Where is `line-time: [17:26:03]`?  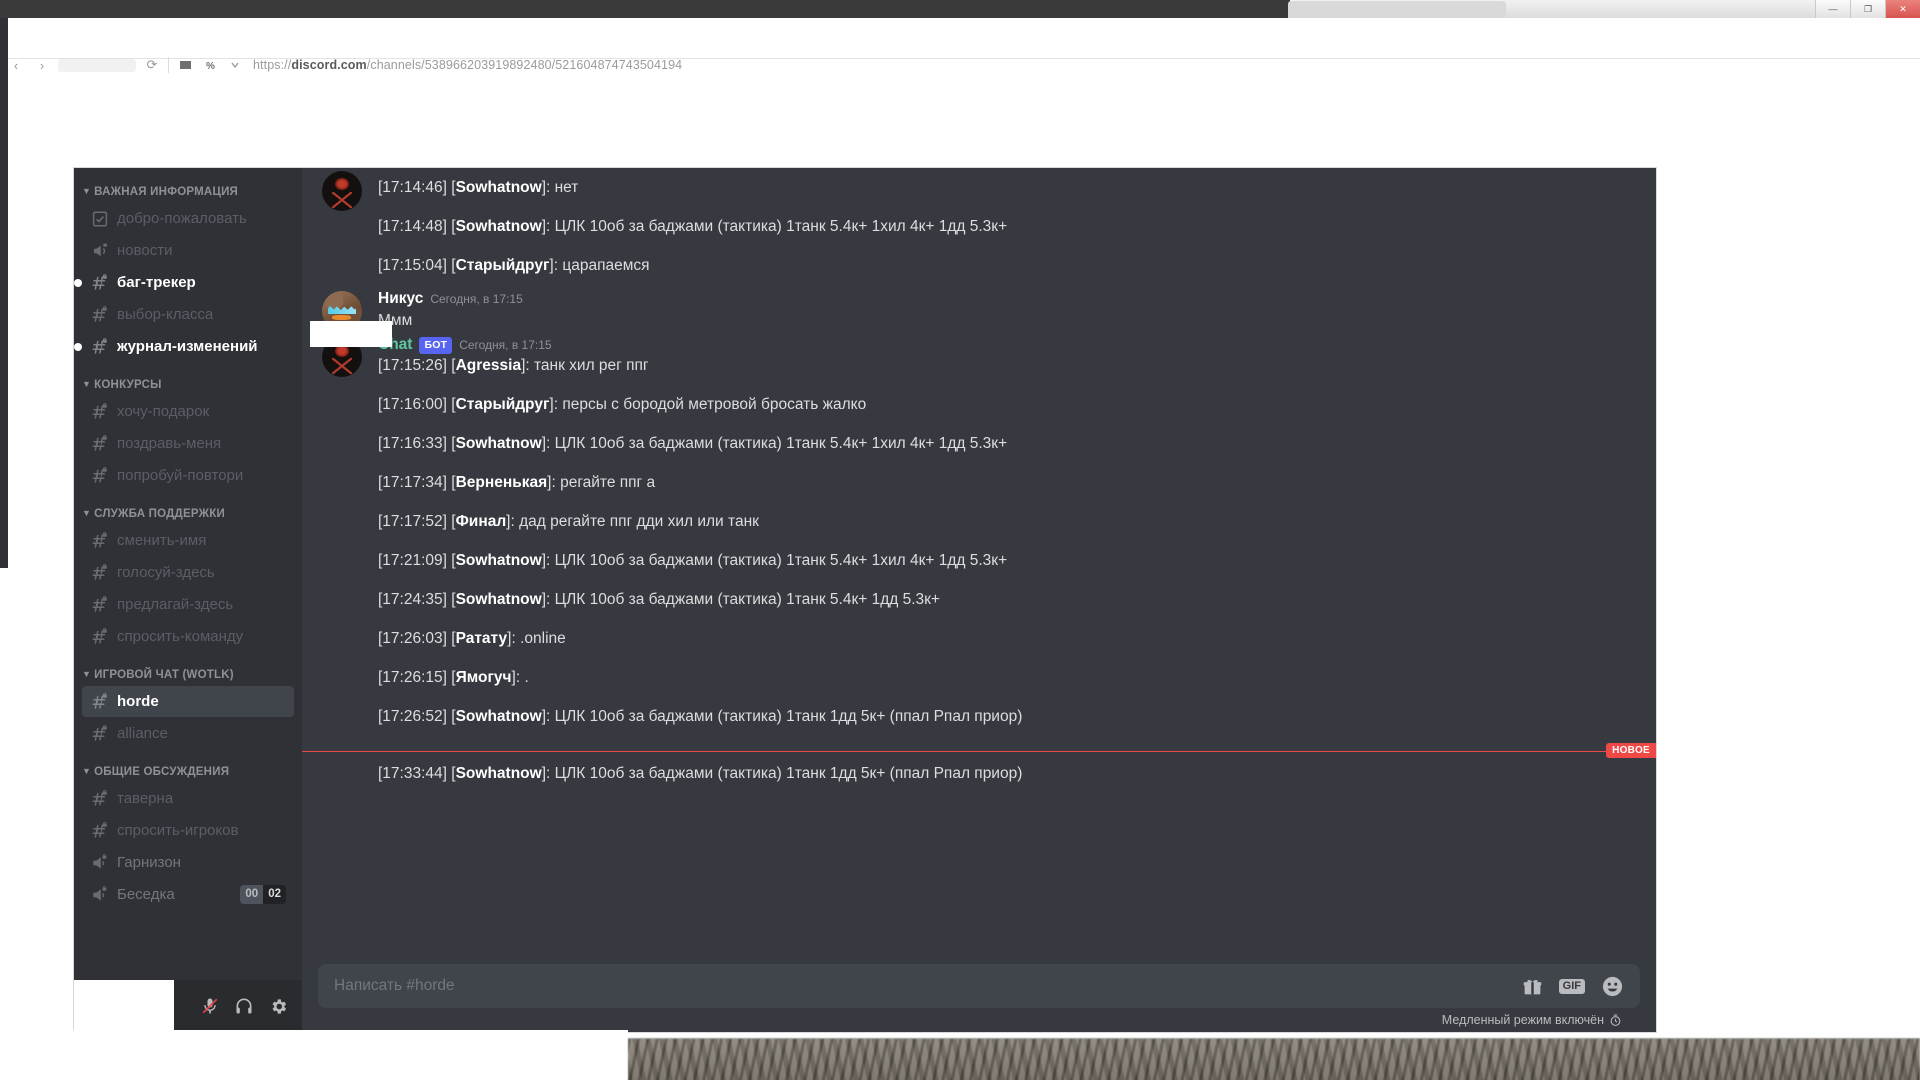 line-time: [17:26:03] is located at coordinates (412, 638).